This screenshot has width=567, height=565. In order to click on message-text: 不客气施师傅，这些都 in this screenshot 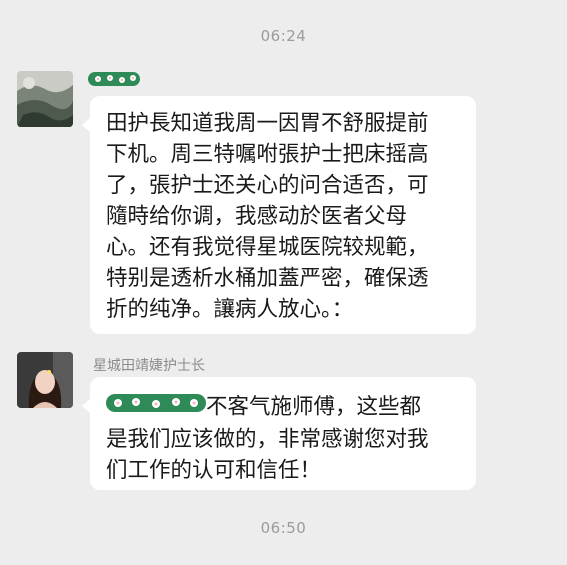, I will do `click(314, 407)`.